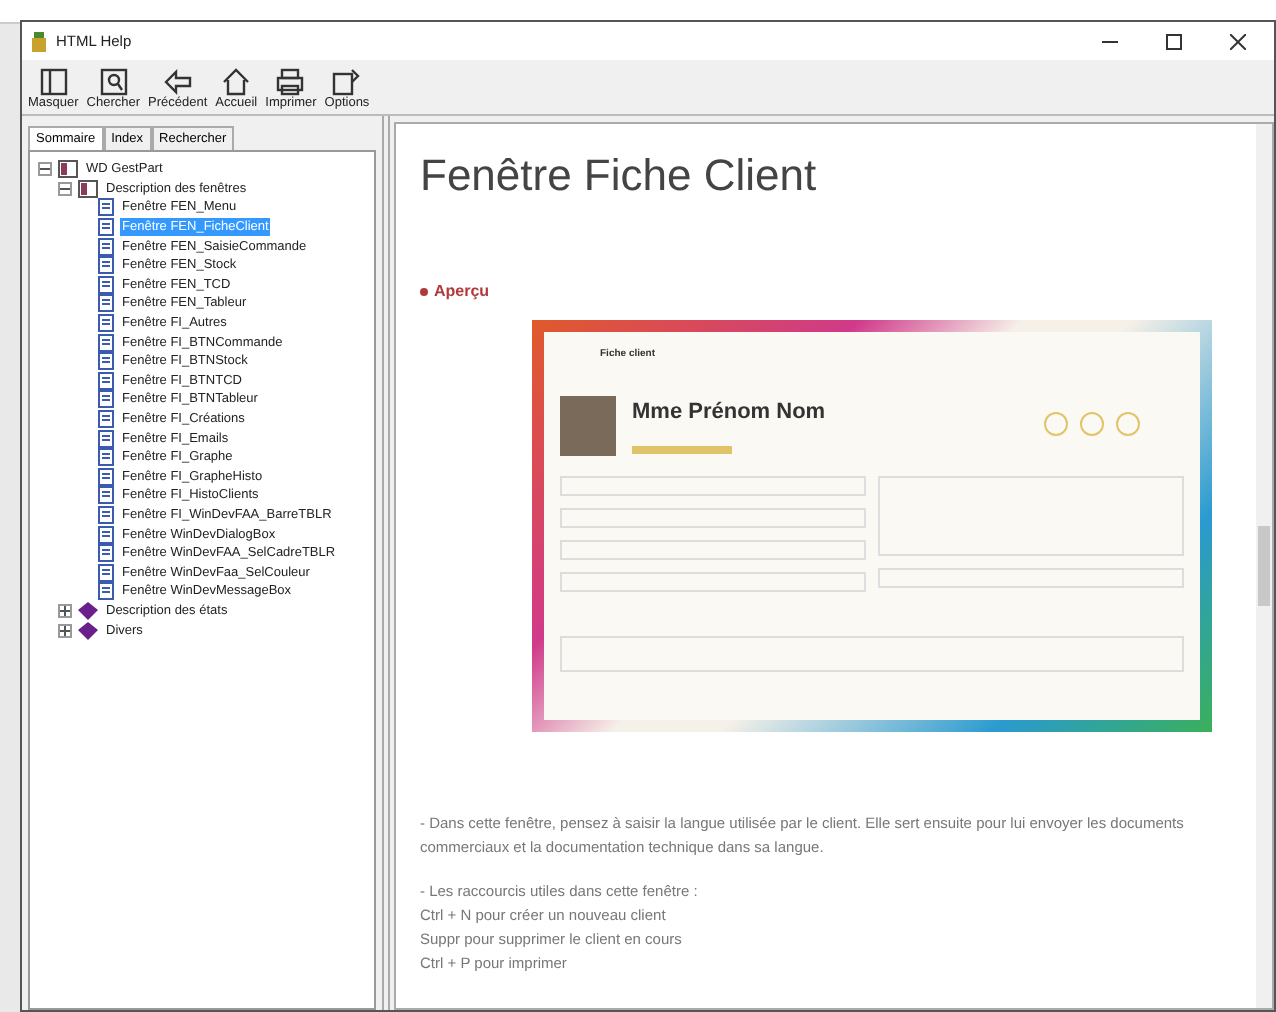  I want to click on maximize-icon, so click(1174, 41).